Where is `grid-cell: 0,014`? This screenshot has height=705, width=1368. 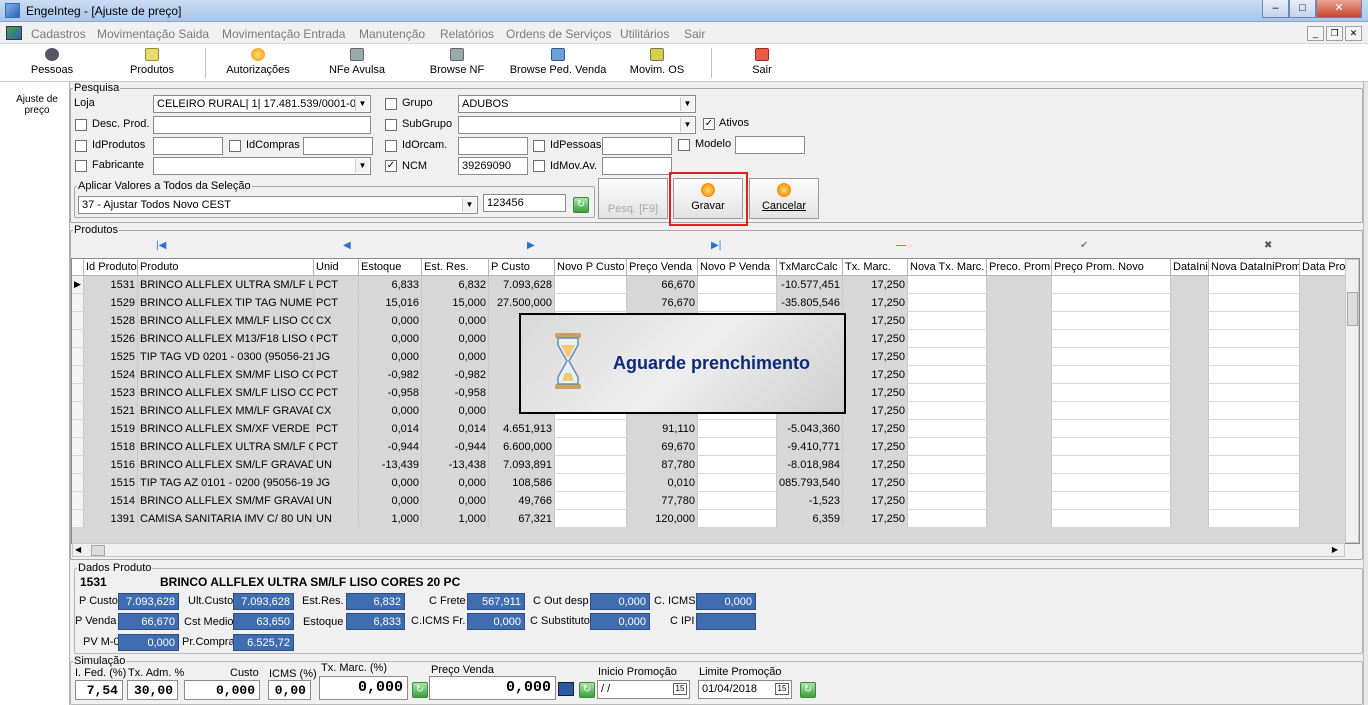 grid-cell: 0,014 is located at coordinates (455, 429).